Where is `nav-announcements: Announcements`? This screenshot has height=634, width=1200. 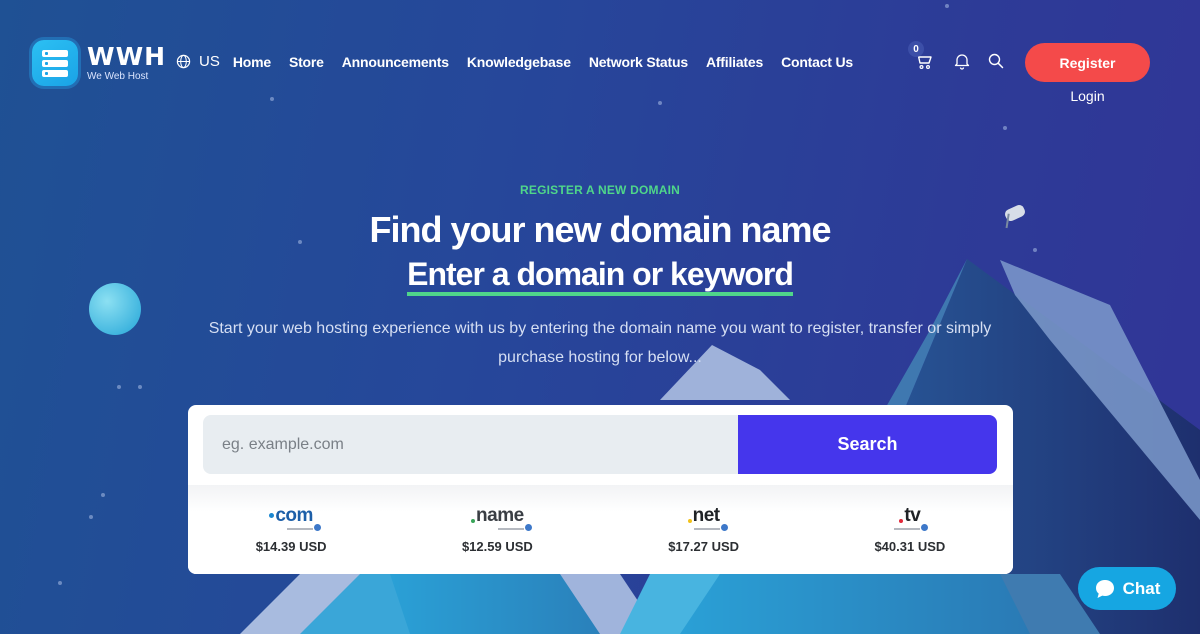
nav-announcements: Announcements is located at coordinates (395, 62).